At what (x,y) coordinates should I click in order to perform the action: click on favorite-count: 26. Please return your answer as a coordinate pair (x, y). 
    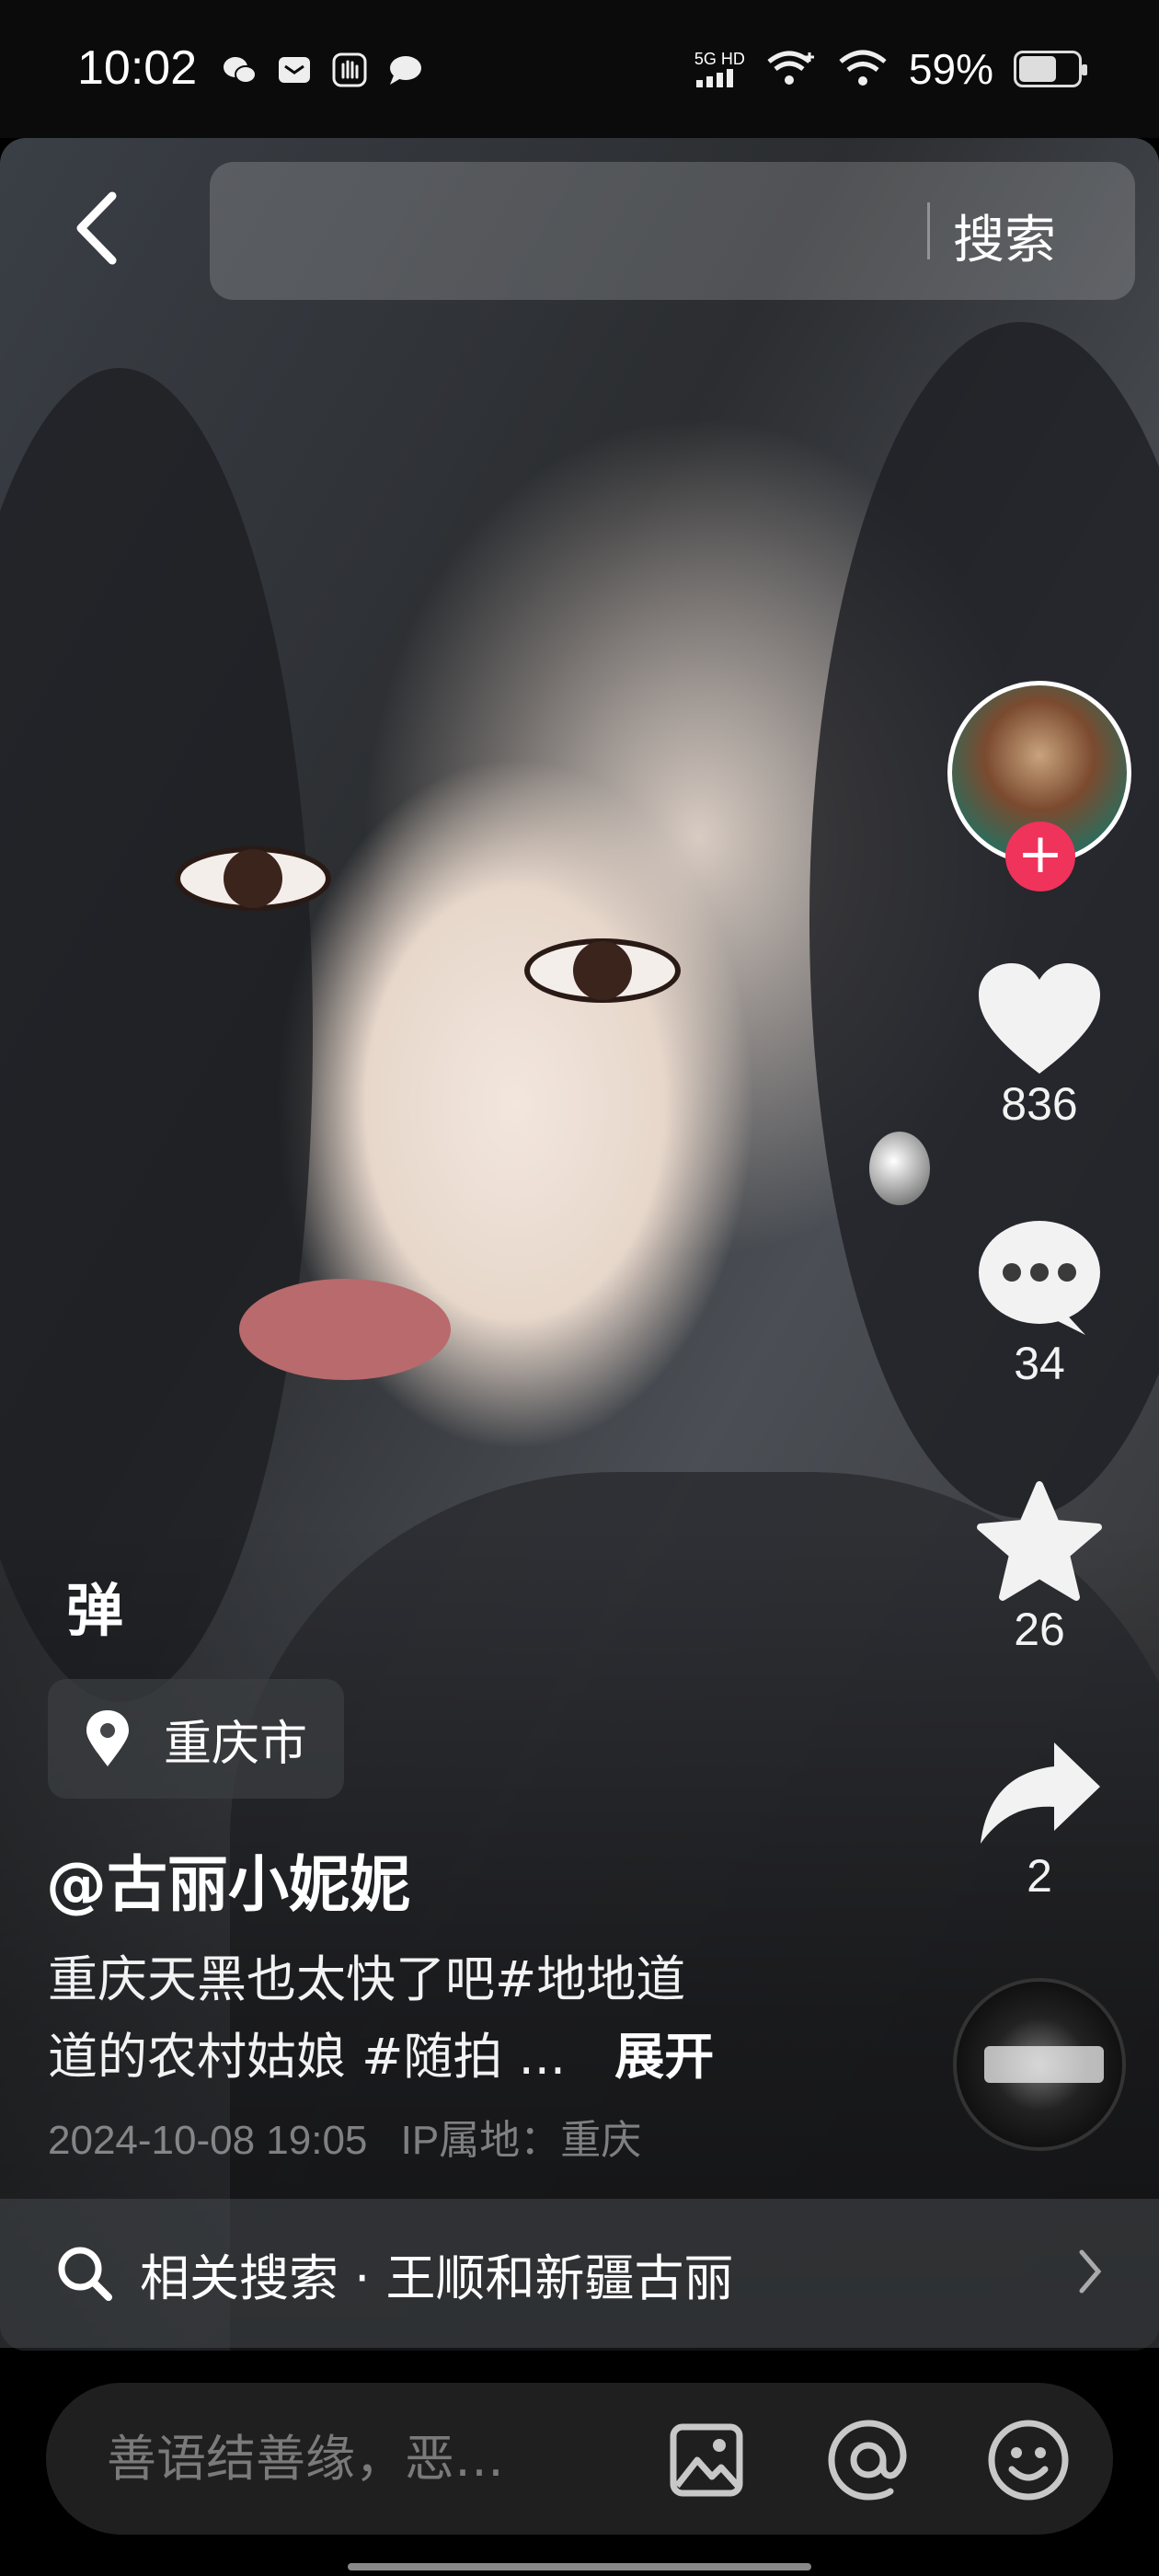
    Looking at the image, I should click on (1039, 1629).